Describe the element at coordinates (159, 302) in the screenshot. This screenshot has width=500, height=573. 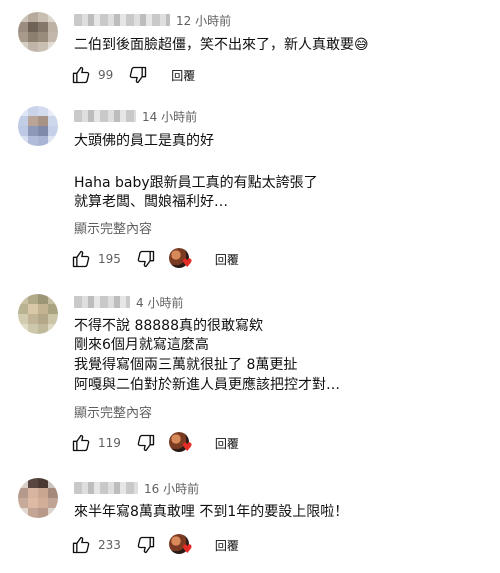
I see `comment-time: 4 小時前` at that location.